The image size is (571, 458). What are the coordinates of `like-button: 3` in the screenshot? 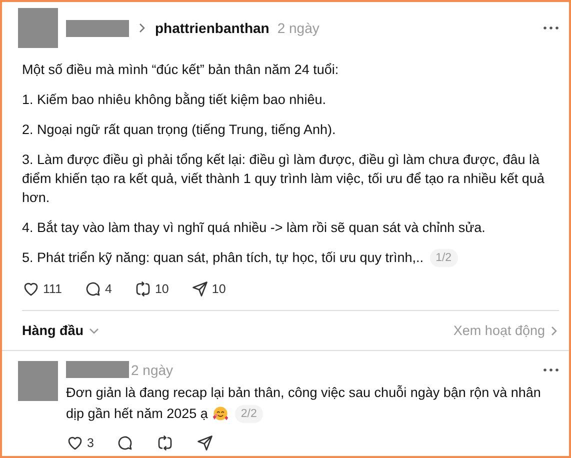 It's located at (80, 443).